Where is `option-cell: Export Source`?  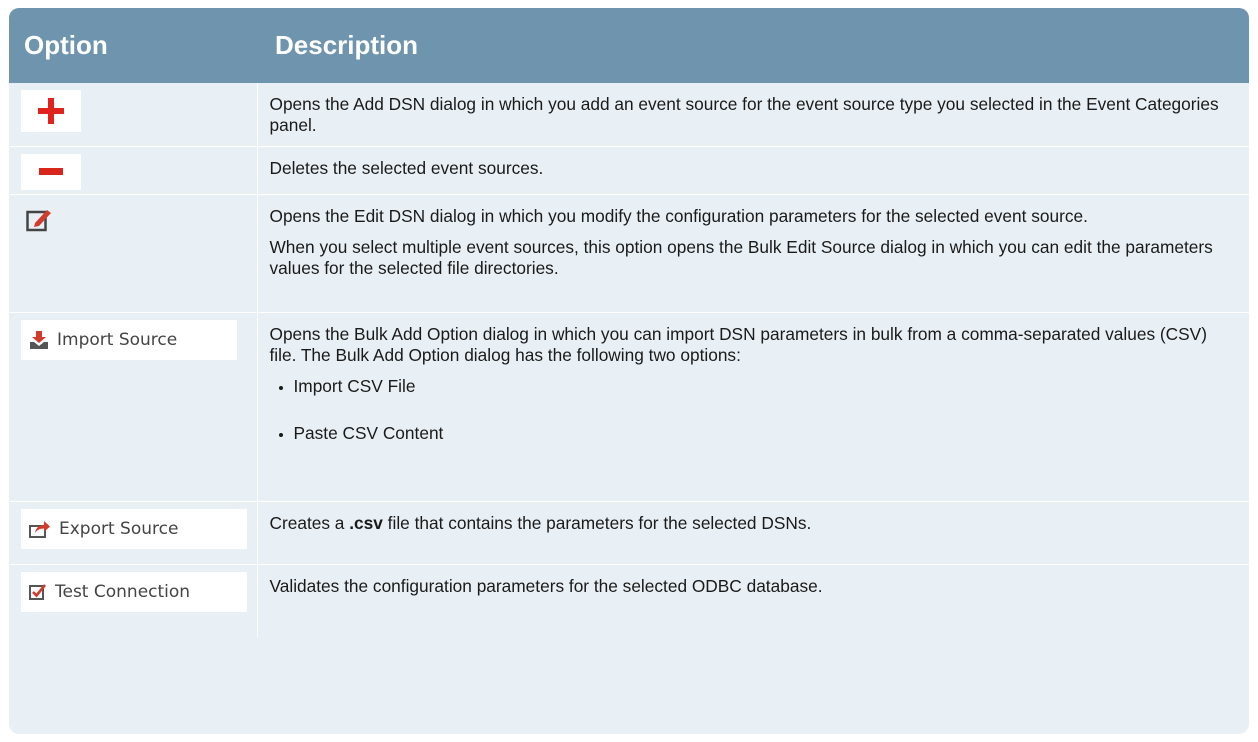
option-cell: Export Source is located at coordinates (133, 533).